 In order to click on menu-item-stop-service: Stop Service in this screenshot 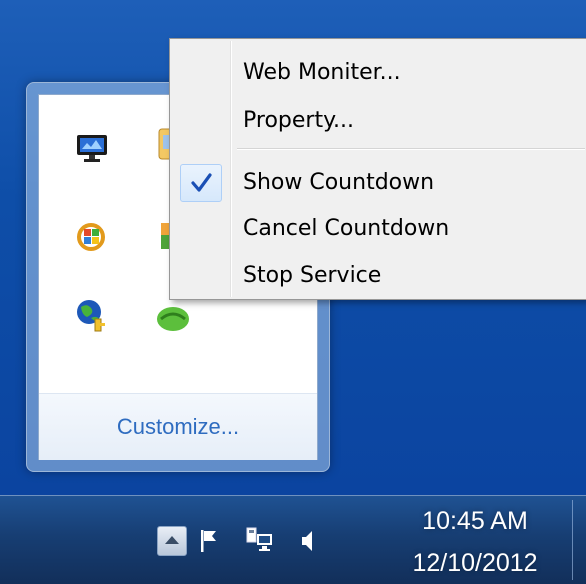, I will do `click(377, 276)`.